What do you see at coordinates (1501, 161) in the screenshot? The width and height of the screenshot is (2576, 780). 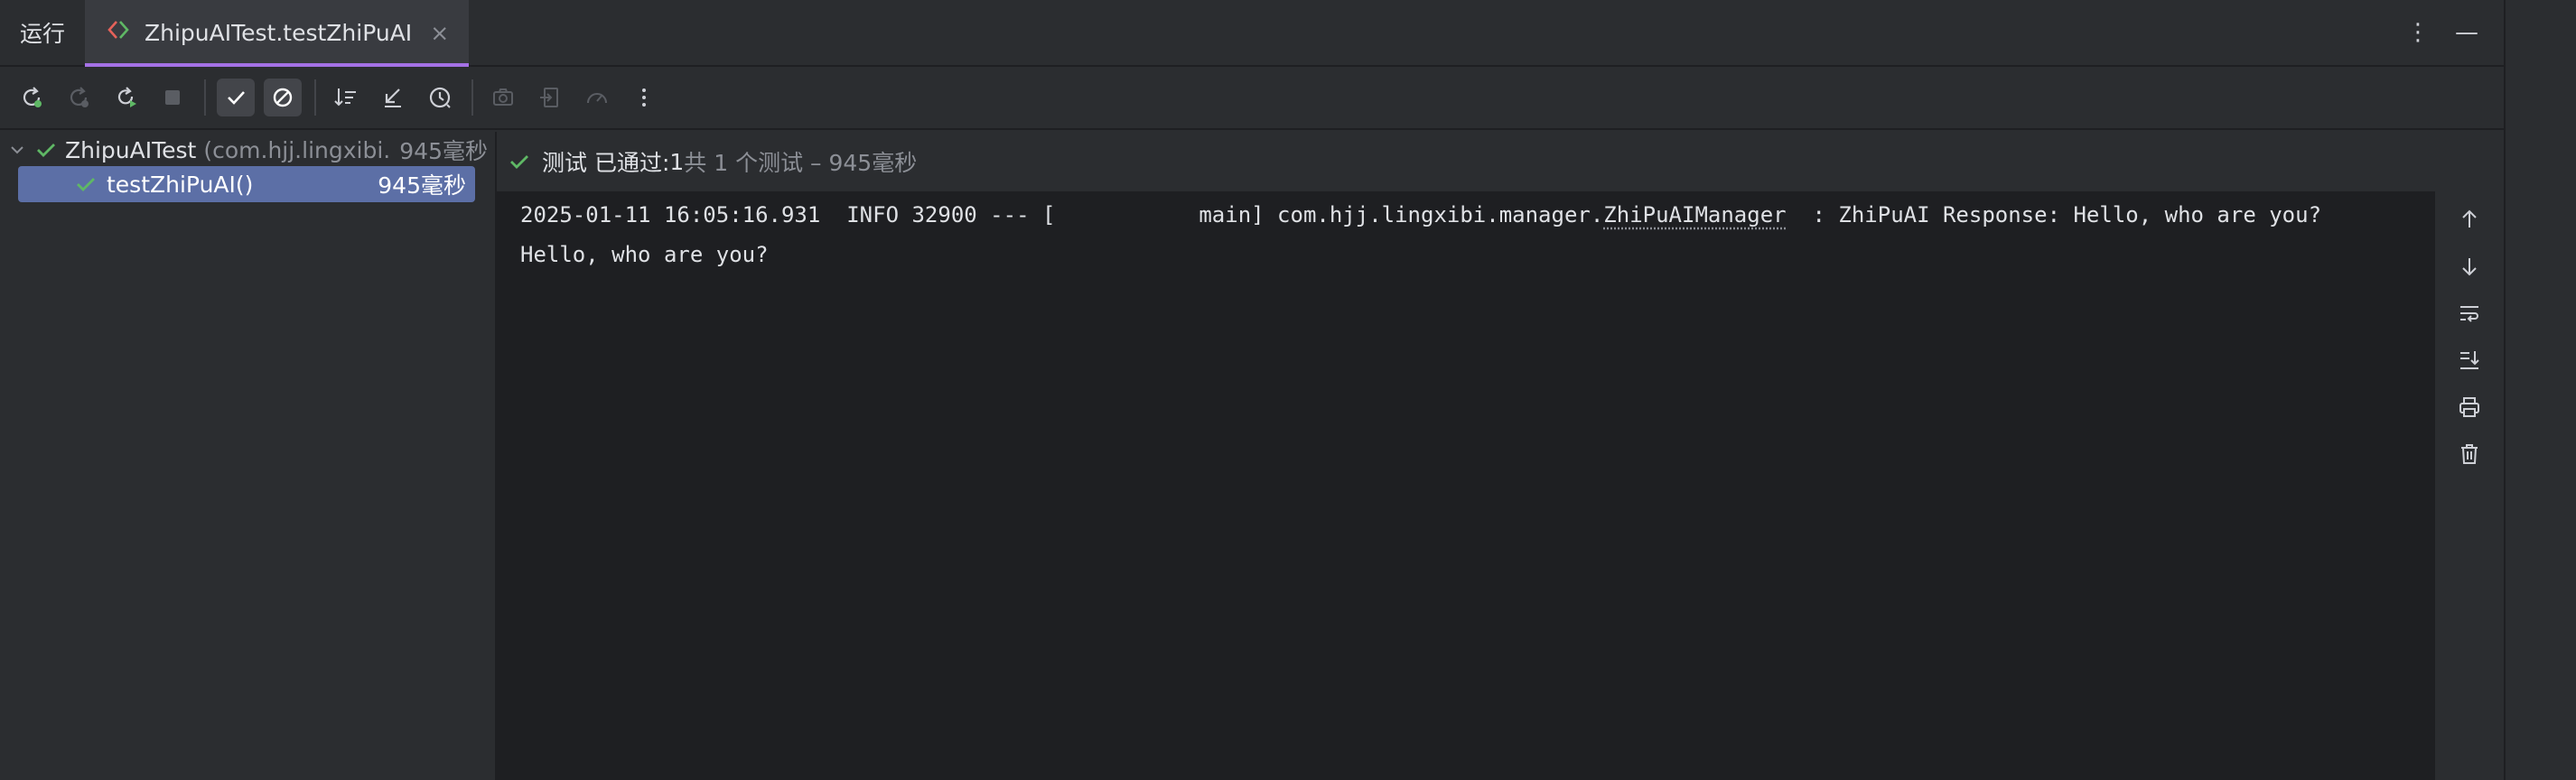 I see `test-status-bar: 测试 已通过: 1 共 1 个测试 – 945毫秒` at bounding box center [1501, 161].